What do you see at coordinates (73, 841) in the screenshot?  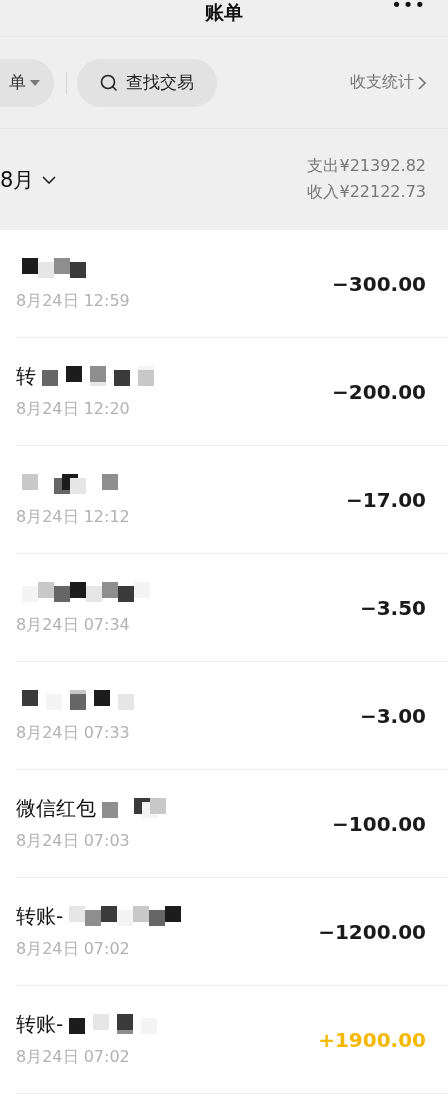 I see `transaction-date: 8月24日 07:03` at bounding box center [73, 841].